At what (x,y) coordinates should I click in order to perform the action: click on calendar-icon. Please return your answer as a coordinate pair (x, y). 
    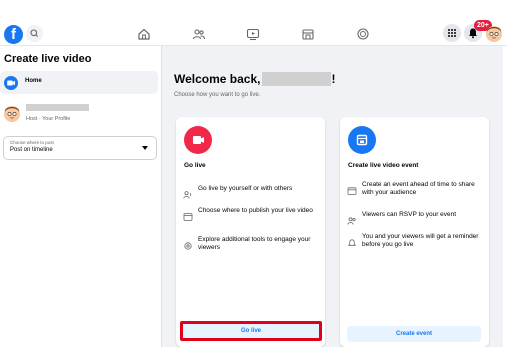
    Looking at the image, I should click on (352, 189).